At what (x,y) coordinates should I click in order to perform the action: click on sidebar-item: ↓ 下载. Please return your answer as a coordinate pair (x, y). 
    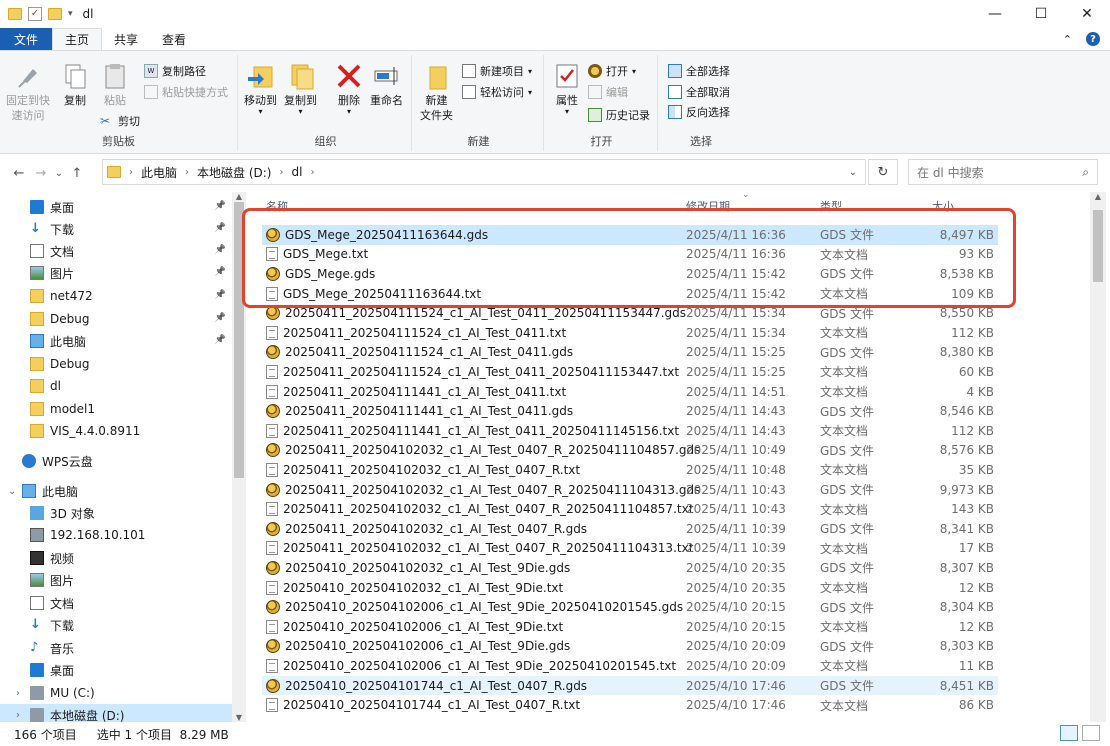
    Looking at the image, I should click on (116, 625).